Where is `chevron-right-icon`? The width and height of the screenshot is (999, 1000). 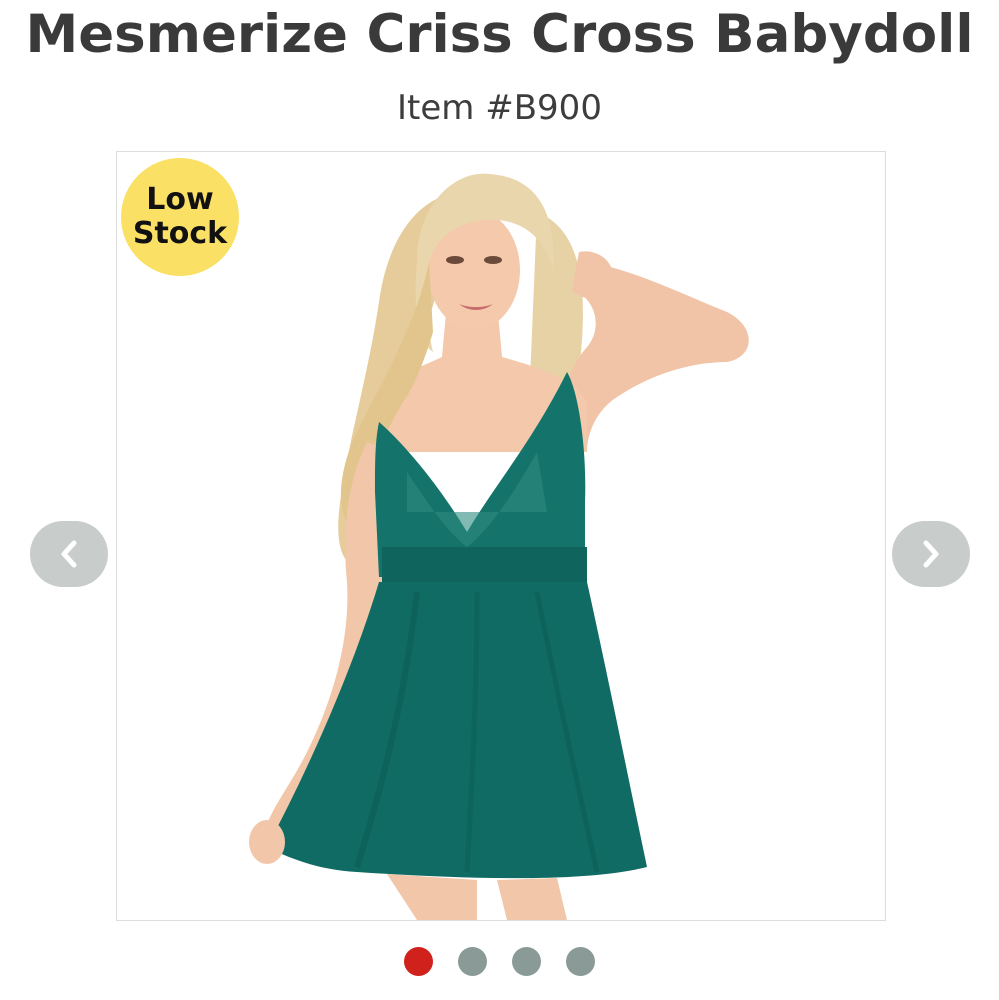 chevron-right-icon is located at coordinates (931, 554).